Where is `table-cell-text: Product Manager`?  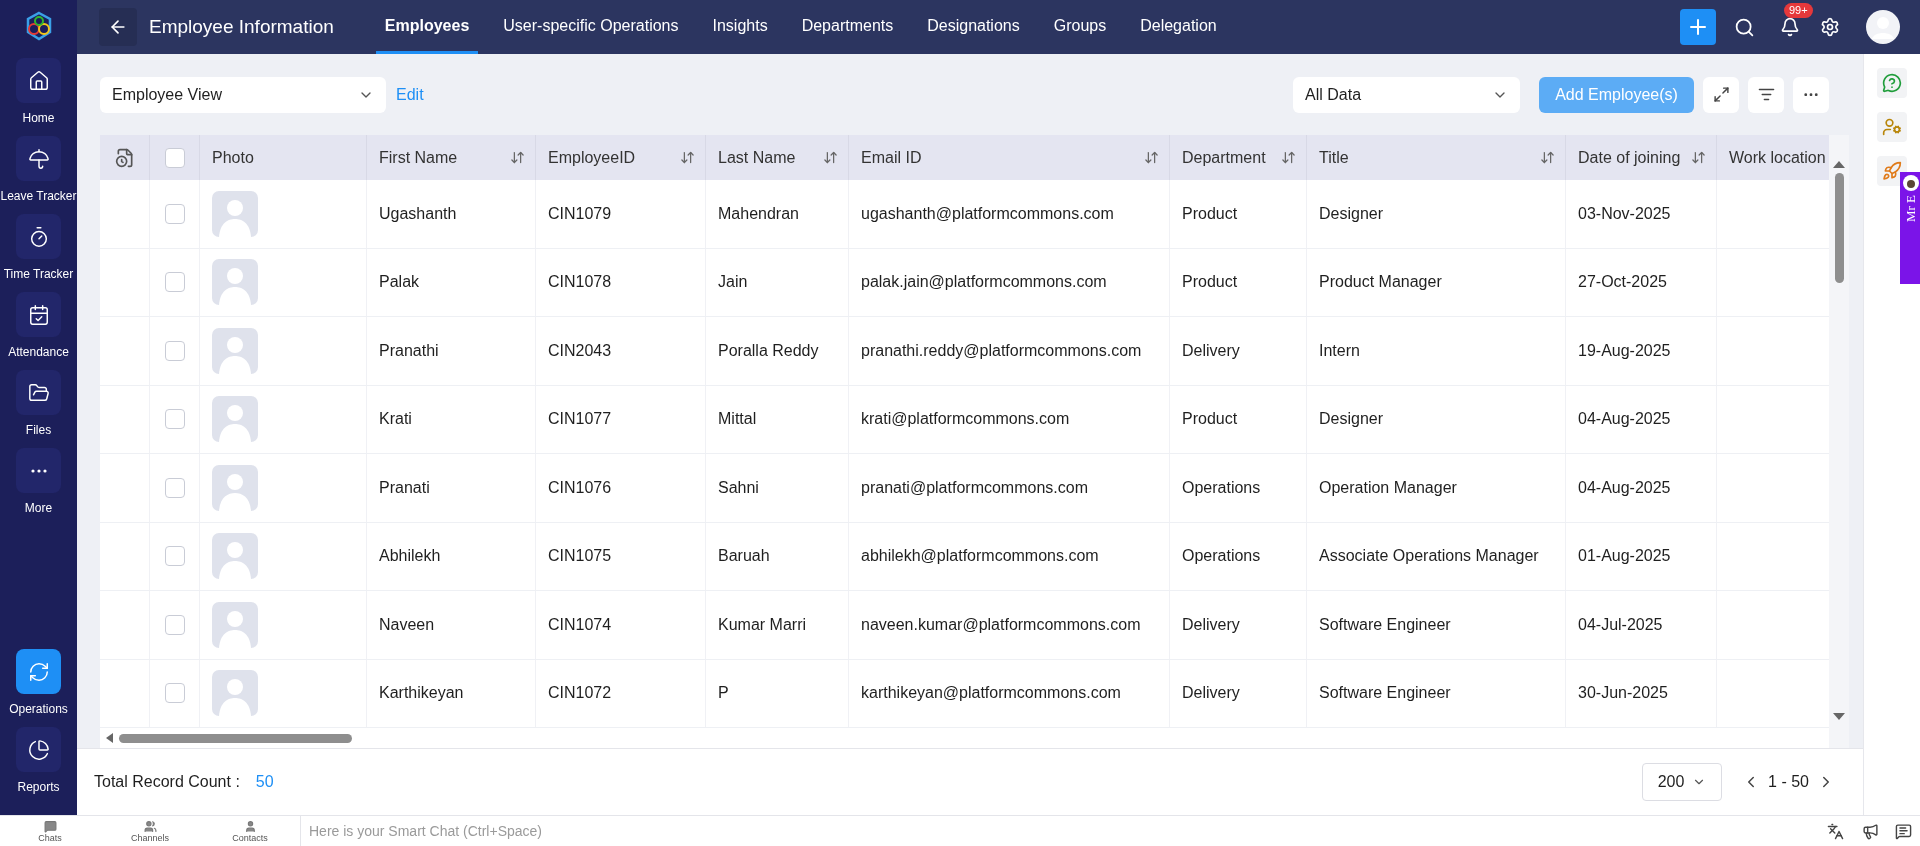 table-cell-text: Product Manager is located at coordinates (1380, 282).